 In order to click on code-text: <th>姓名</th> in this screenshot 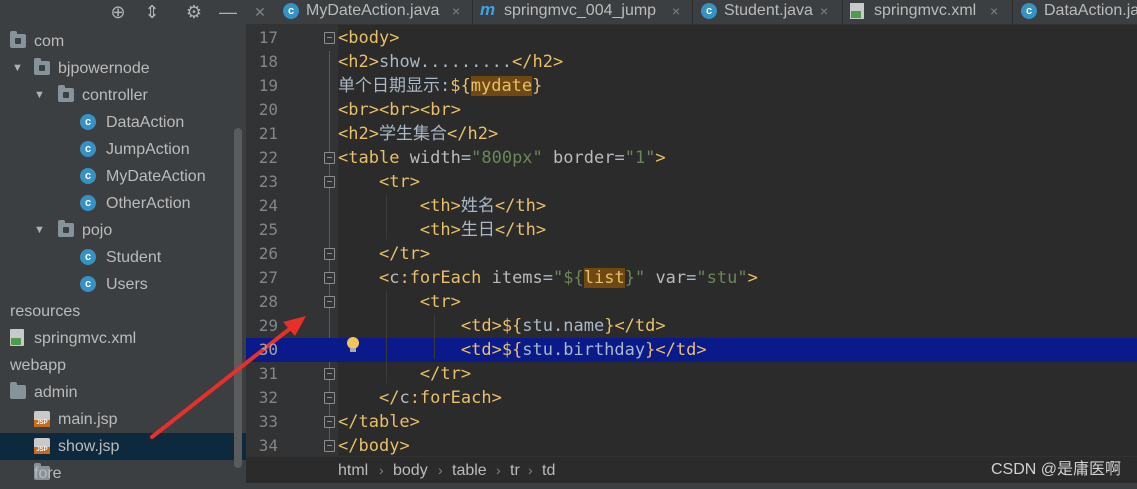, I will do `click(483, 206)`.